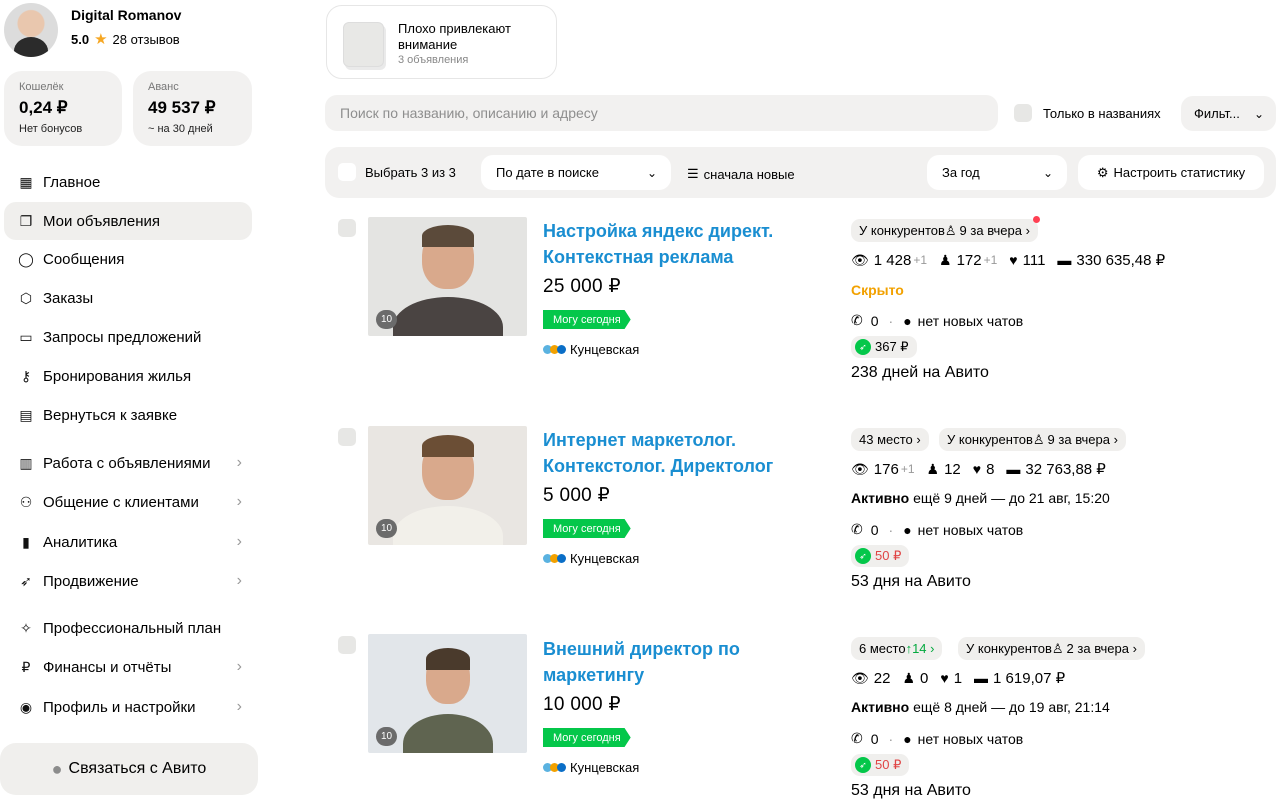  What do you see at coordinates (1087, 113) in the screenshot?
I see `only-names-checkbox: Только в названиях` at bounding box center [1087, 113].